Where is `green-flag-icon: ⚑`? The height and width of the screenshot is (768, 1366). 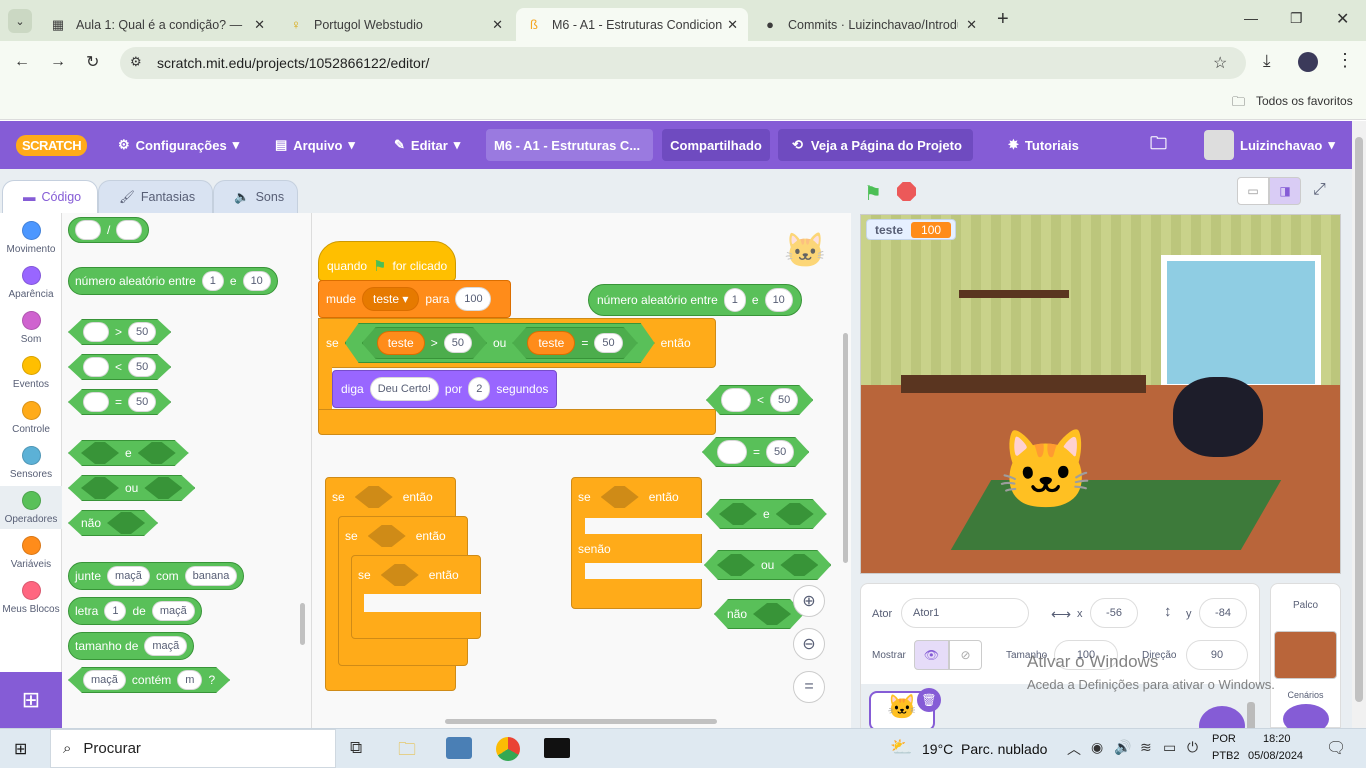
green-flag-icon: ⚑ is located at coordinates (873, 193).